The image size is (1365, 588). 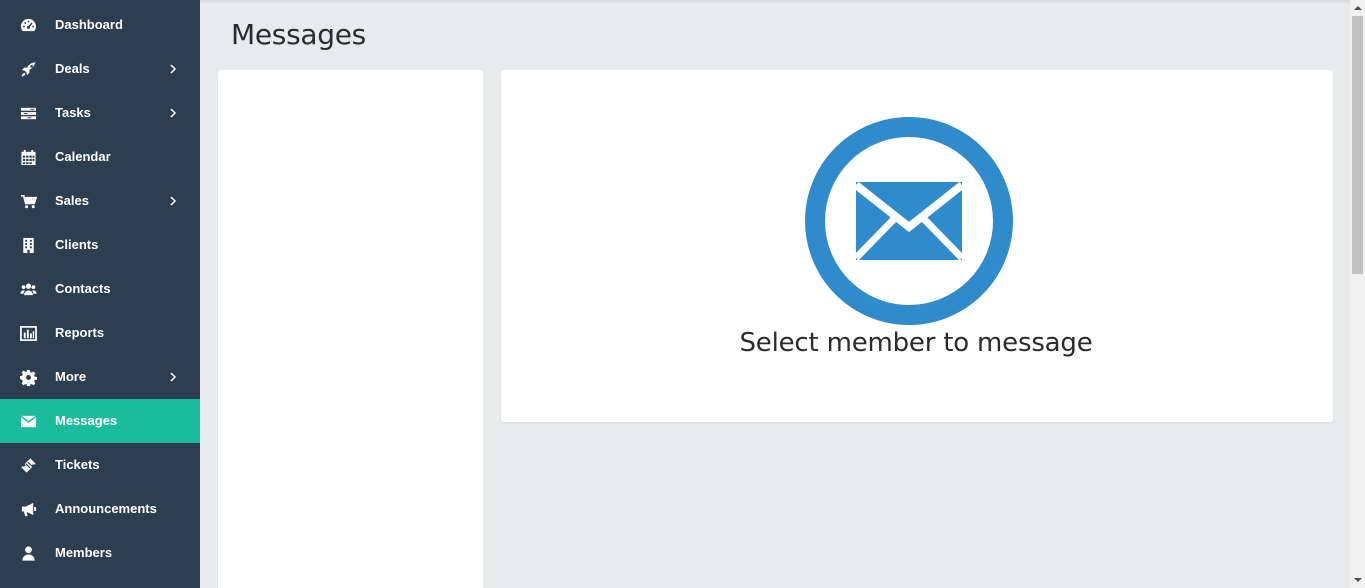 I want to click on sidebar-item-announcements: Announcements, so click(x=100, y=509).